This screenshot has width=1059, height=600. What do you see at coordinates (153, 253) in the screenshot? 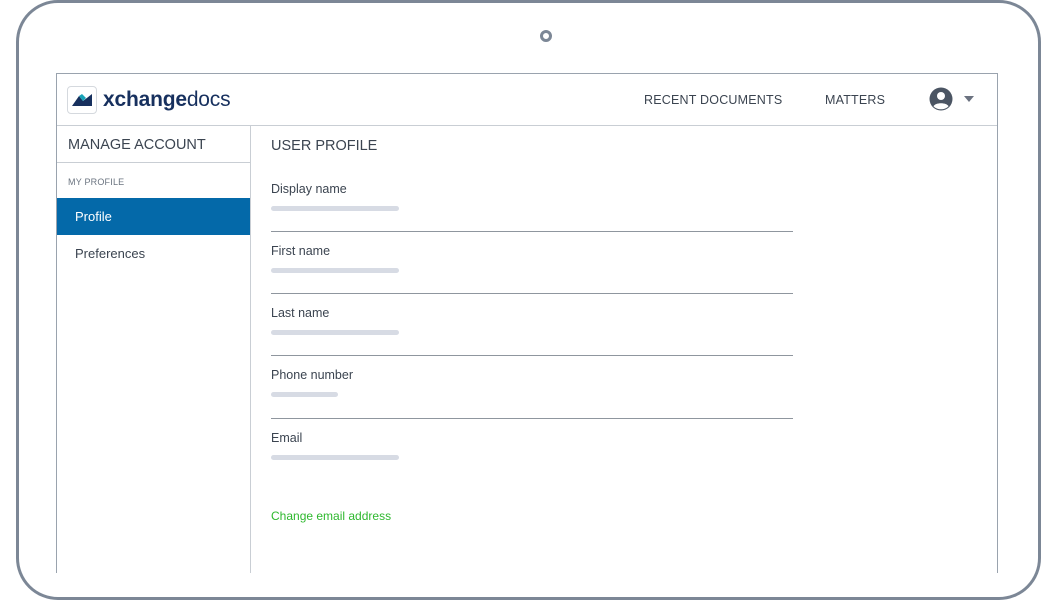
I see `sidebar-item-preferences: Preferences` at bounding box center [153, 253].